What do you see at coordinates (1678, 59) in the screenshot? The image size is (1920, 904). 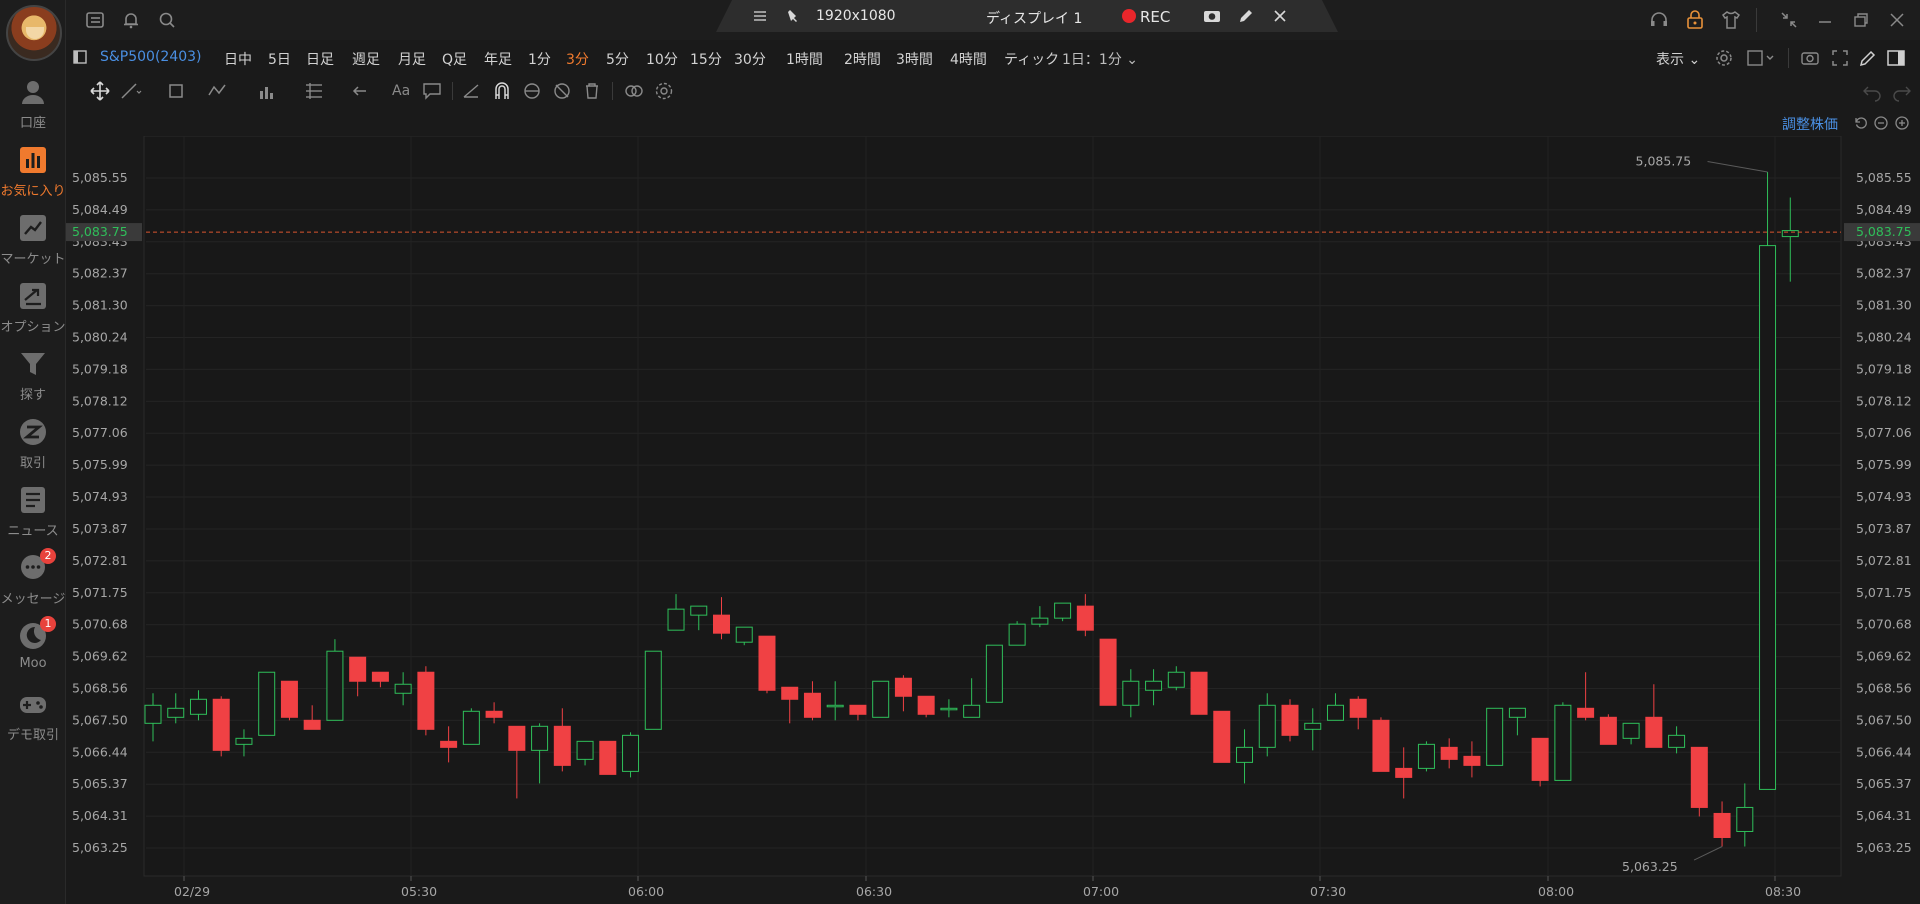 I see `view-menu: 表示 ⌄` at bounding box center [1678, 59].